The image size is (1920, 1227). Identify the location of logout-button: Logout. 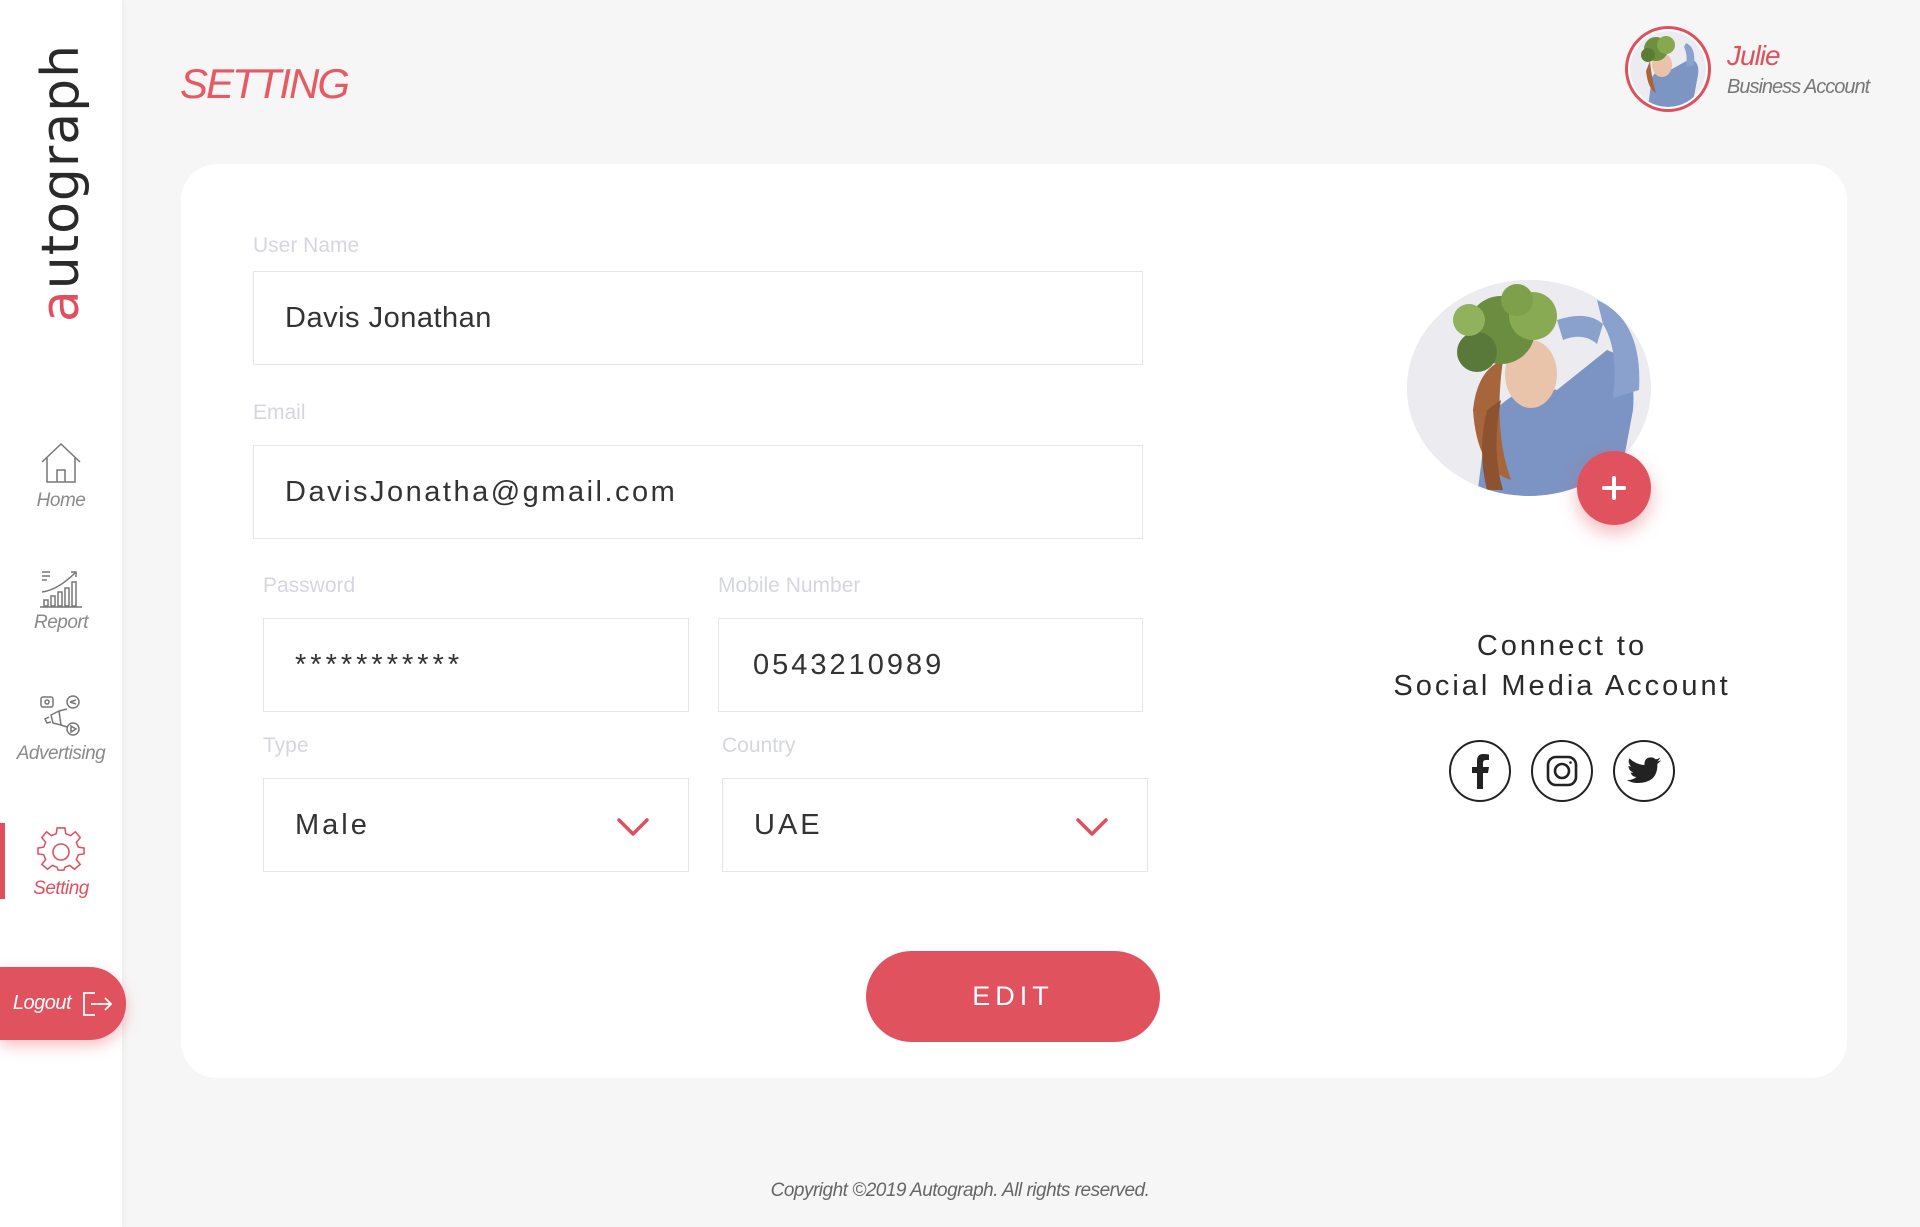
(63, 1003).